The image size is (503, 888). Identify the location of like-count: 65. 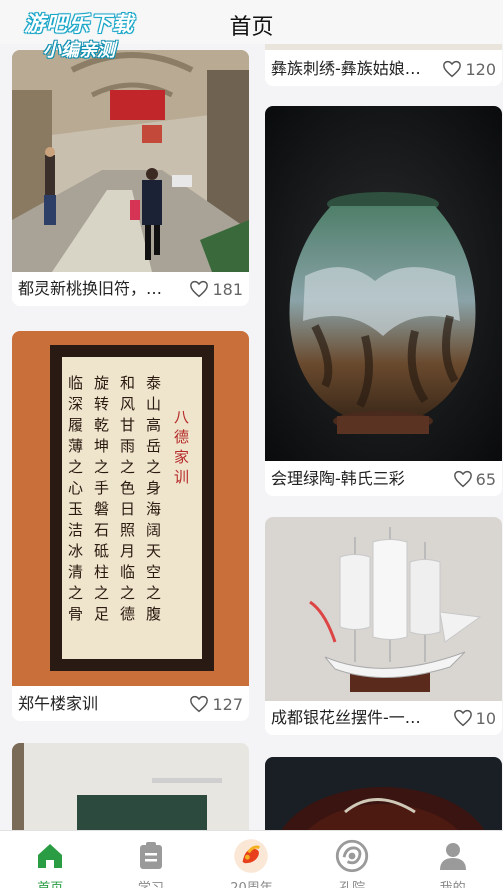
(485, 479).